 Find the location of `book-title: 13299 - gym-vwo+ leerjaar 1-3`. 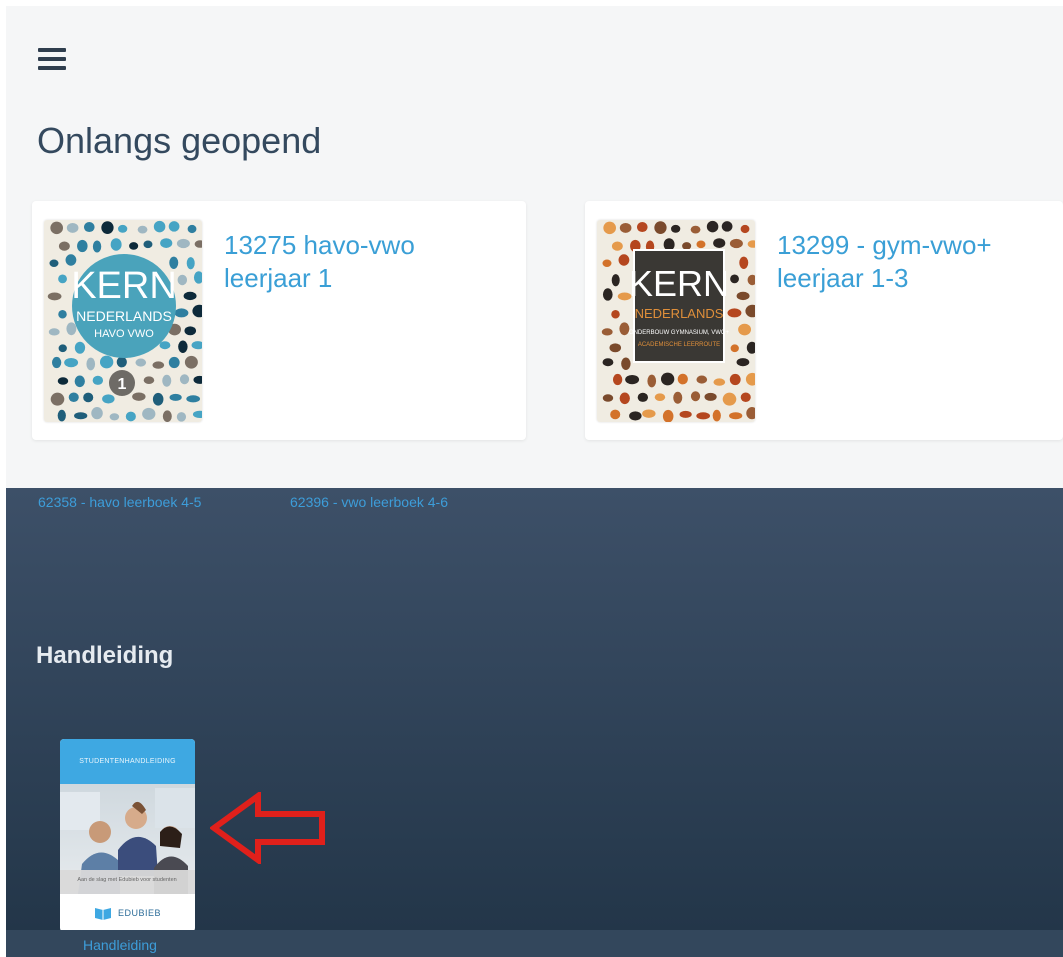

book-title: 13299 - gym-vwo+ leerjaar 1-3 is located at coordinates (912, 262).